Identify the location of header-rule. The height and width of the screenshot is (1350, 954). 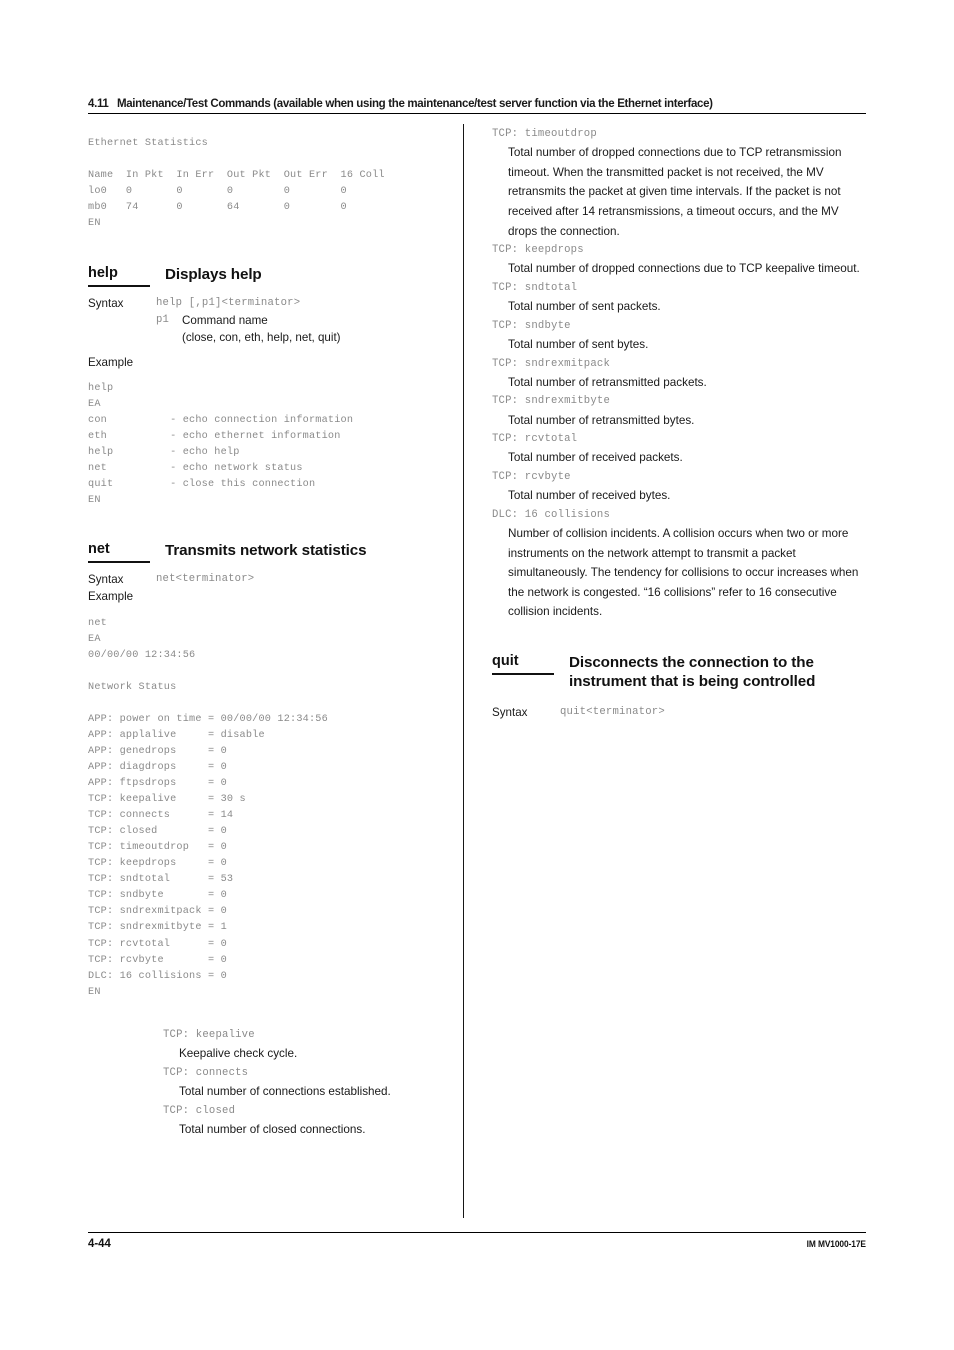
(477, 113).